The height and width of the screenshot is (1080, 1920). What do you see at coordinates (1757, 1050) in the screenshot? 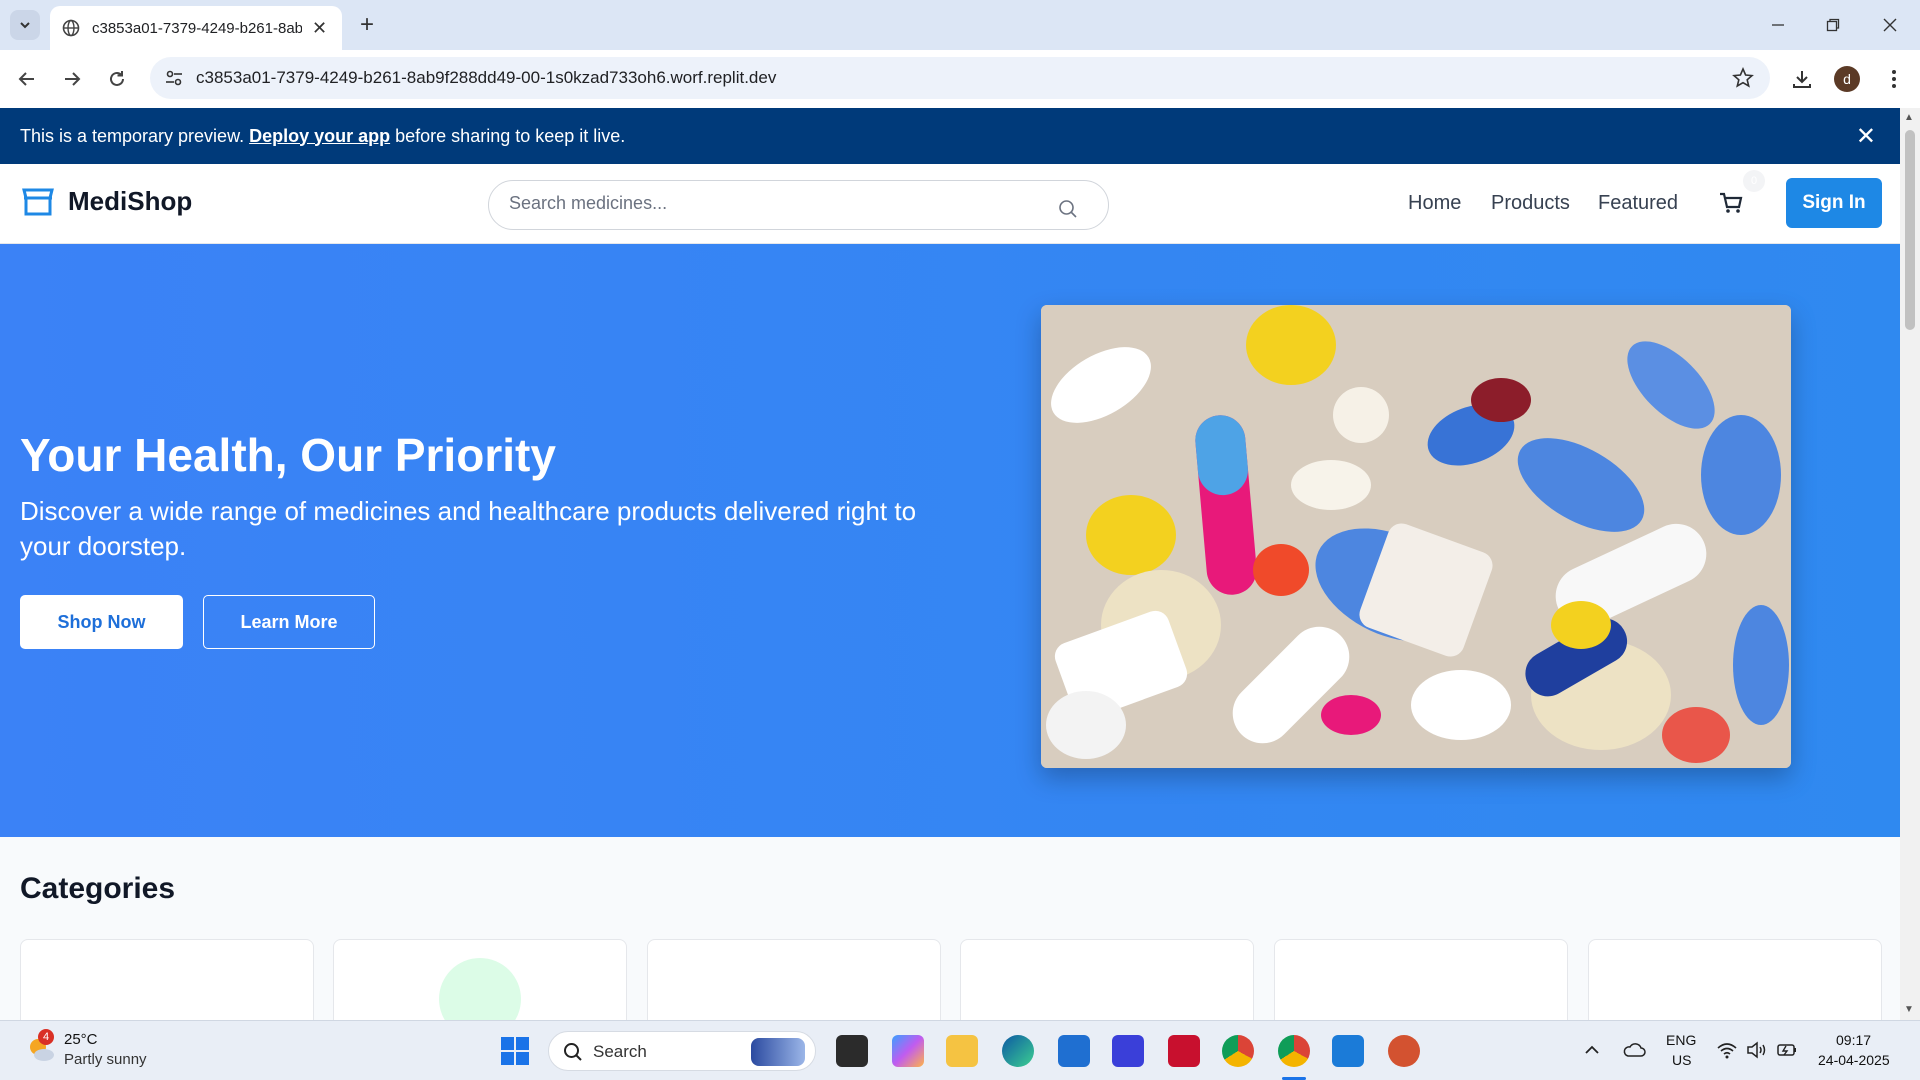
I see `volume-icon` at bounding box center [1757, 1050].